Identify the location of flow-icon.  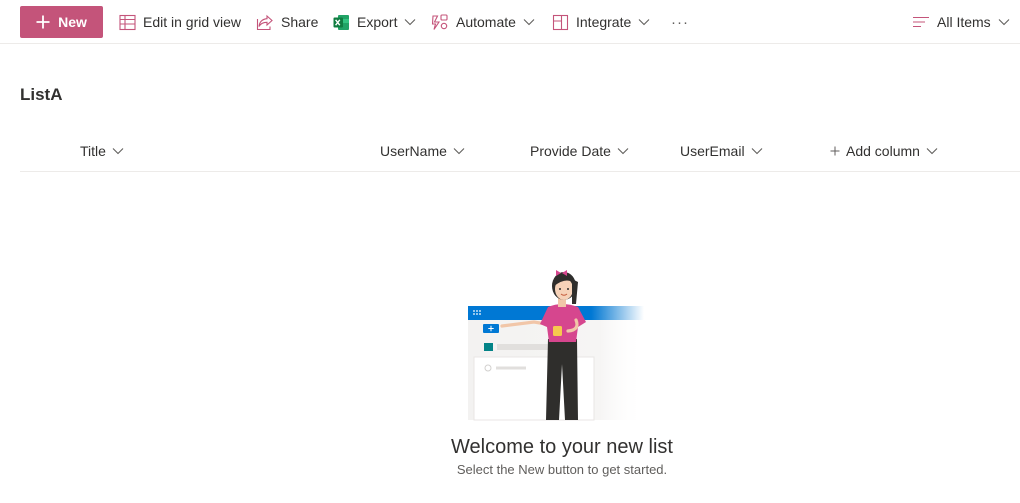
(440, 22).